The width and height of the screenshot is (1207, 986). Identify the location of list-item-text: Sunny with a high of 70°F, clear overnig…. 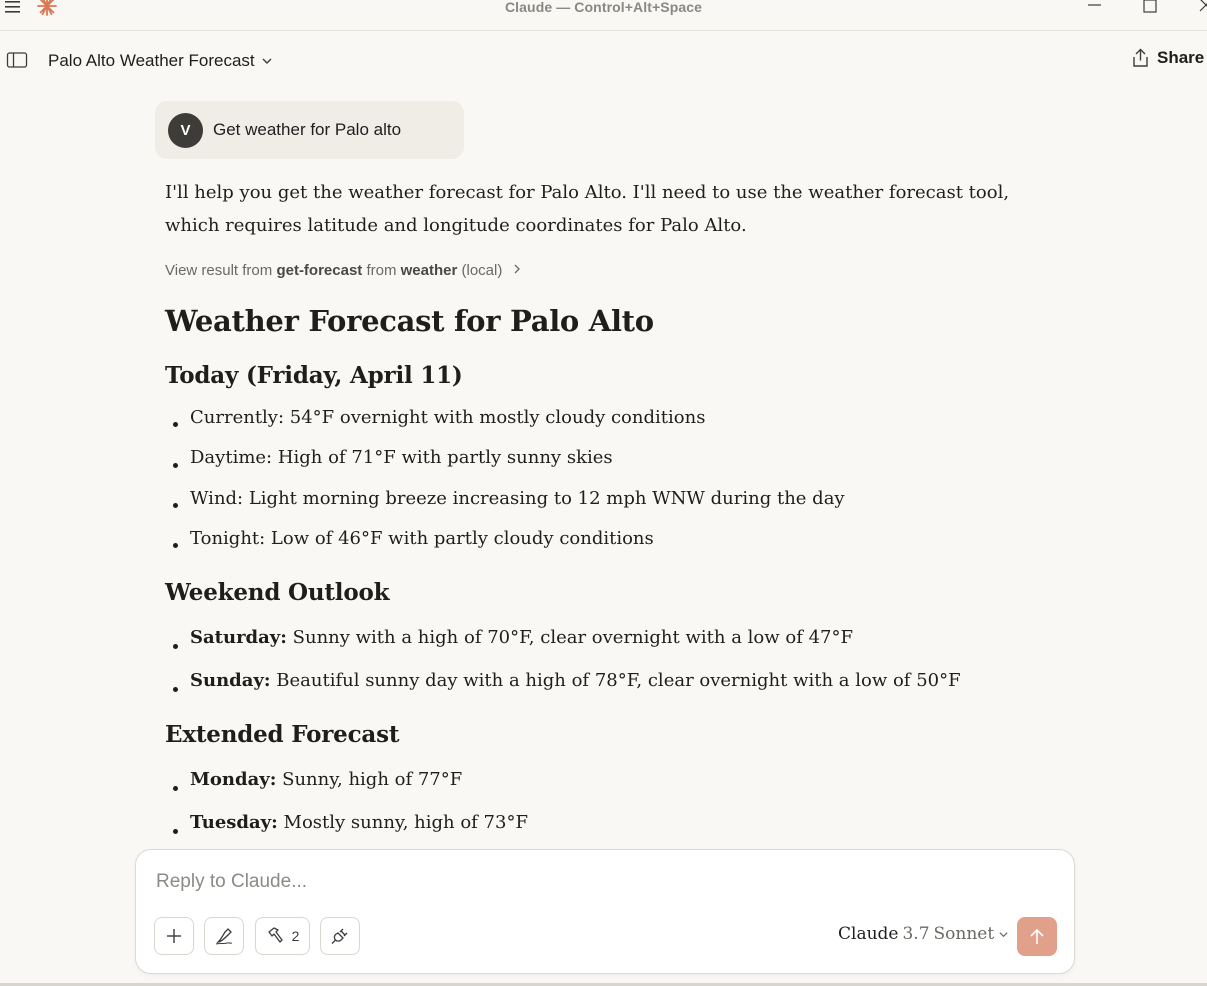
(572, 637).